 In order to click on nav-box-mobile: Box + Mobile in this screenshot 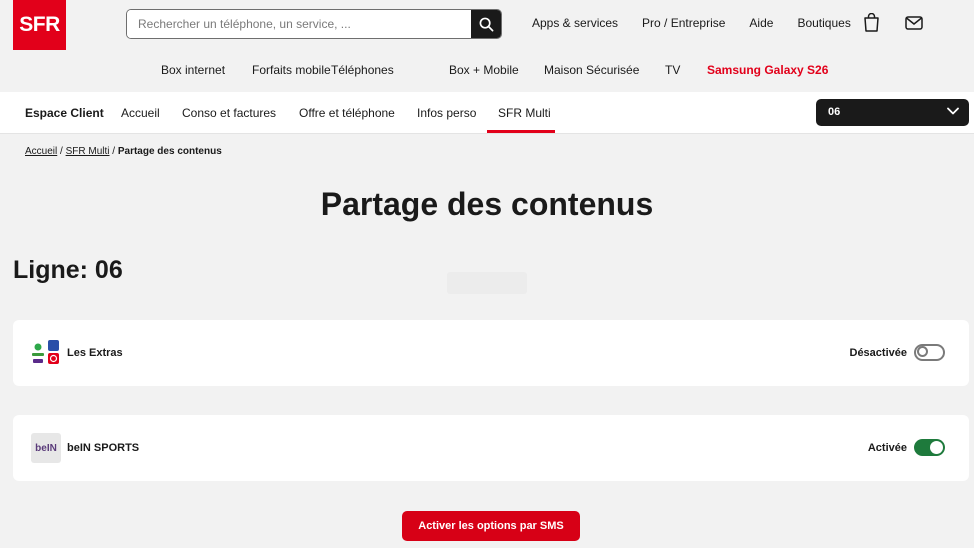, I will do `click(484, 70)`.